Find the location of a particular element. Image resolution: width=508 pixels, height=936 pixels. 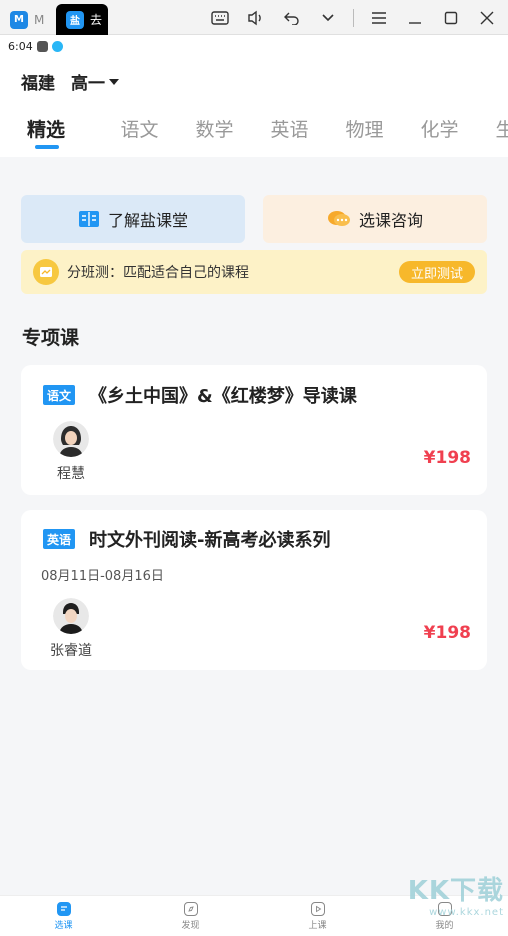

subject-tag: 语文 is located at coordinates (59, 395).